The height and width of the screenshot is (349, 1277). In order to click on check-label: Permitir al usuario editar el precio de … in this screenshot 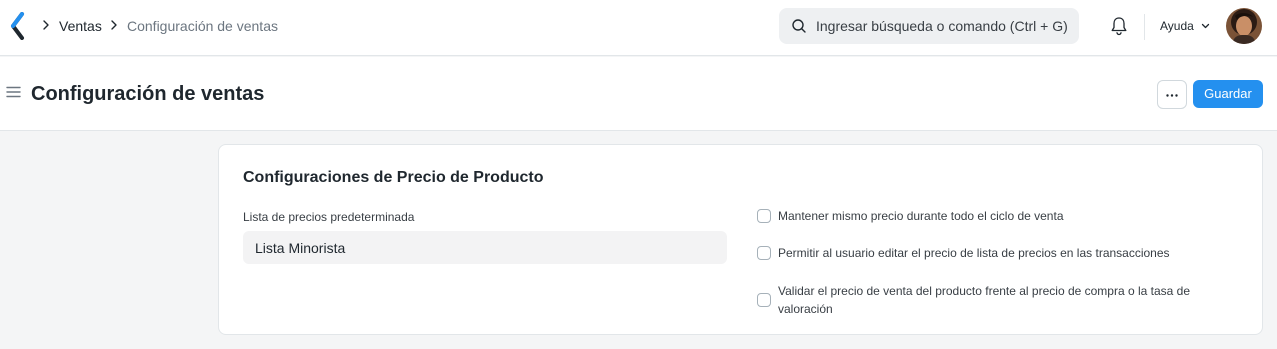, I will do `click(974, 253)`.